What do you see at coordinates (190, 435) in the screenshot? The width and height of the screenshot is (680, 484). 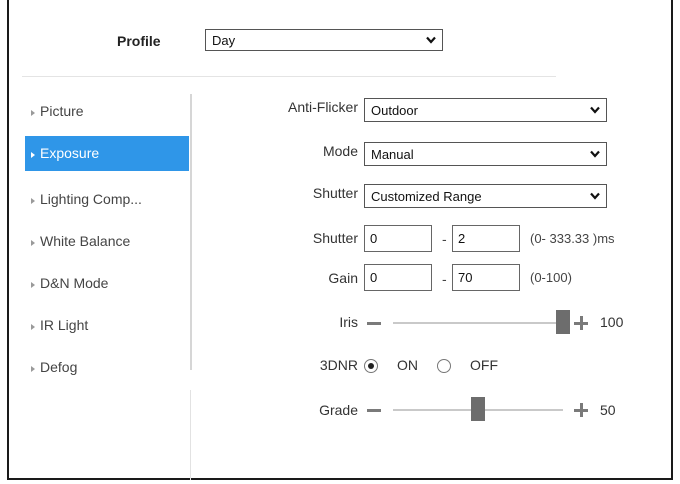 I see `sidebar-divider-lower` at bounding box center [190, 435].